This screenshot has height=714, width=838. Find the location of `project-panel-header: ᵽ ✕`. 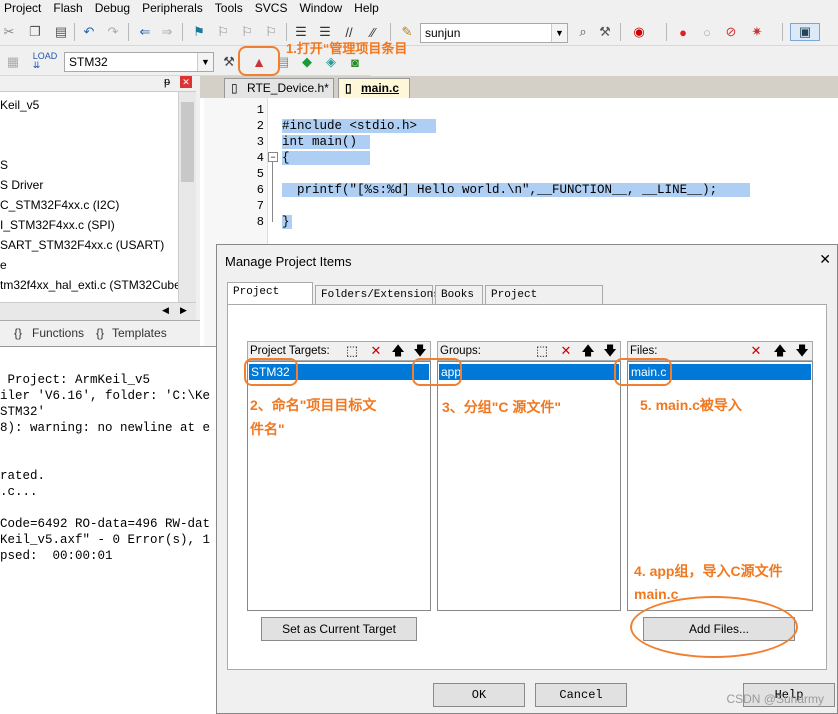

project-panel-header: ᵽ ✕ is located at coordinates (98, 84).